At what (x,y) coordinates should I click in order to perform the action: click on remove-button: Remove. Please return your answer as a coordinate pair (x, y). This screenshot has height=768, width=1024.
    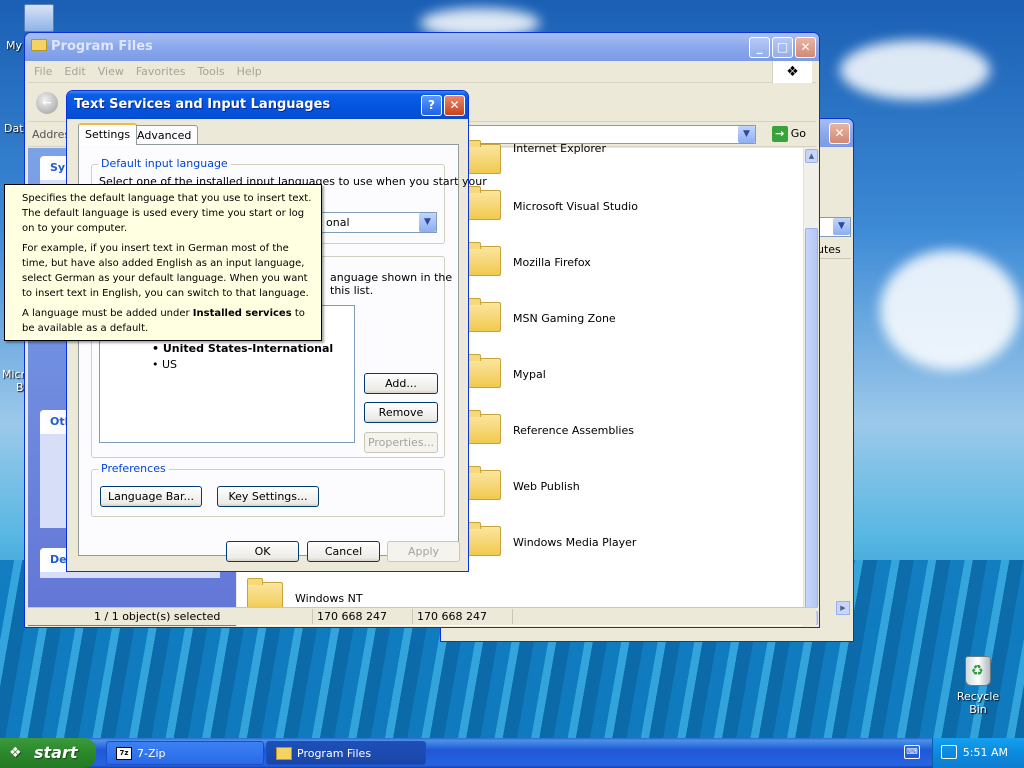
    Looking at the image, I should click on (401, 412).